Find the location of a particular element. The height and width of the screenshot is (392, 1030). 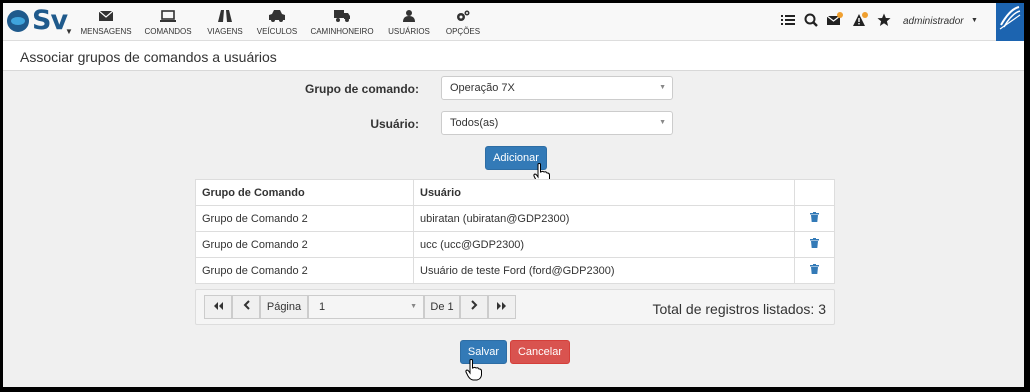

car-icon is located at coordinates (277, 16).